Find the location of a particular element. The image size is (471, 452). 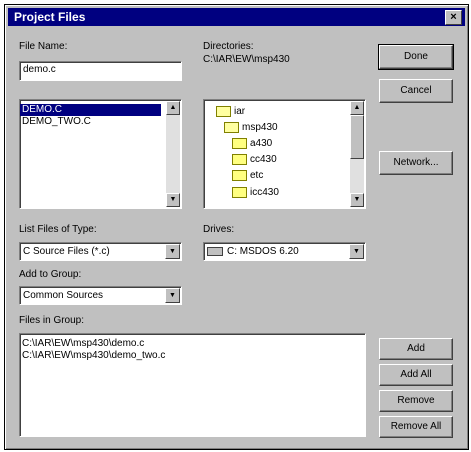

dir-item: icc430 is located at coordinates (255, 192).